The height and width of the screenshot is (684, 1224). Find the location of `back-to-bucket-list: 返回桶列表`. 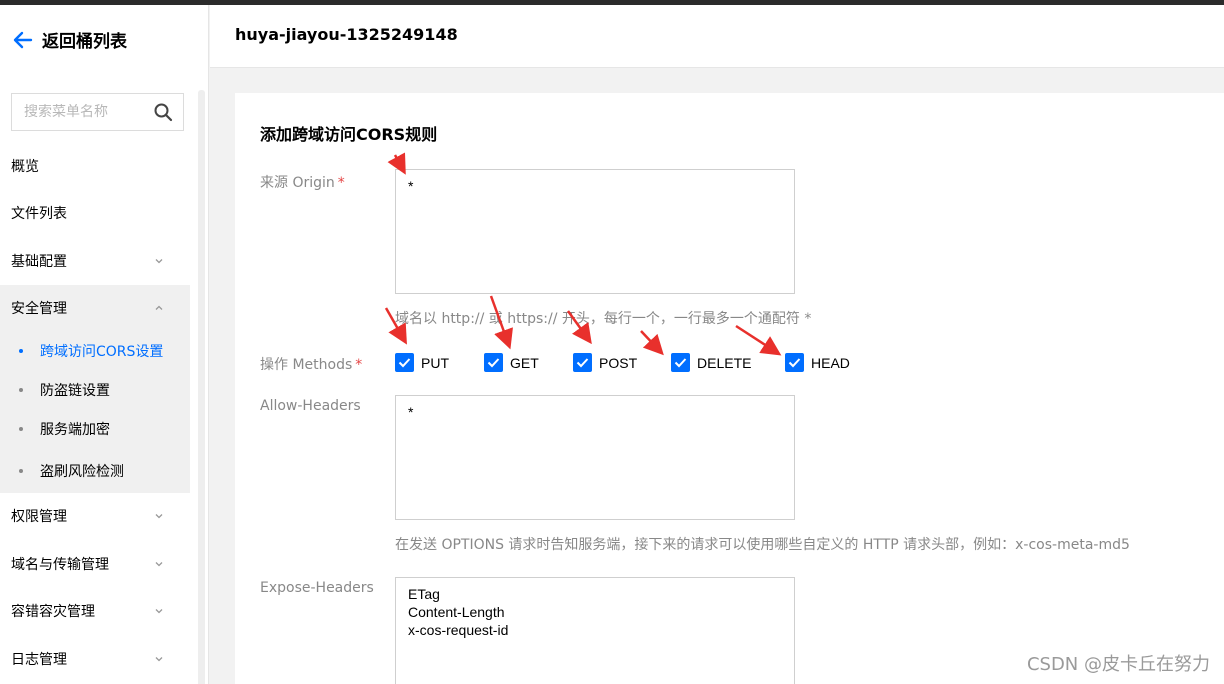

back-to-bucket-list: 返回桶列表 is located at coordinates (69, 39).